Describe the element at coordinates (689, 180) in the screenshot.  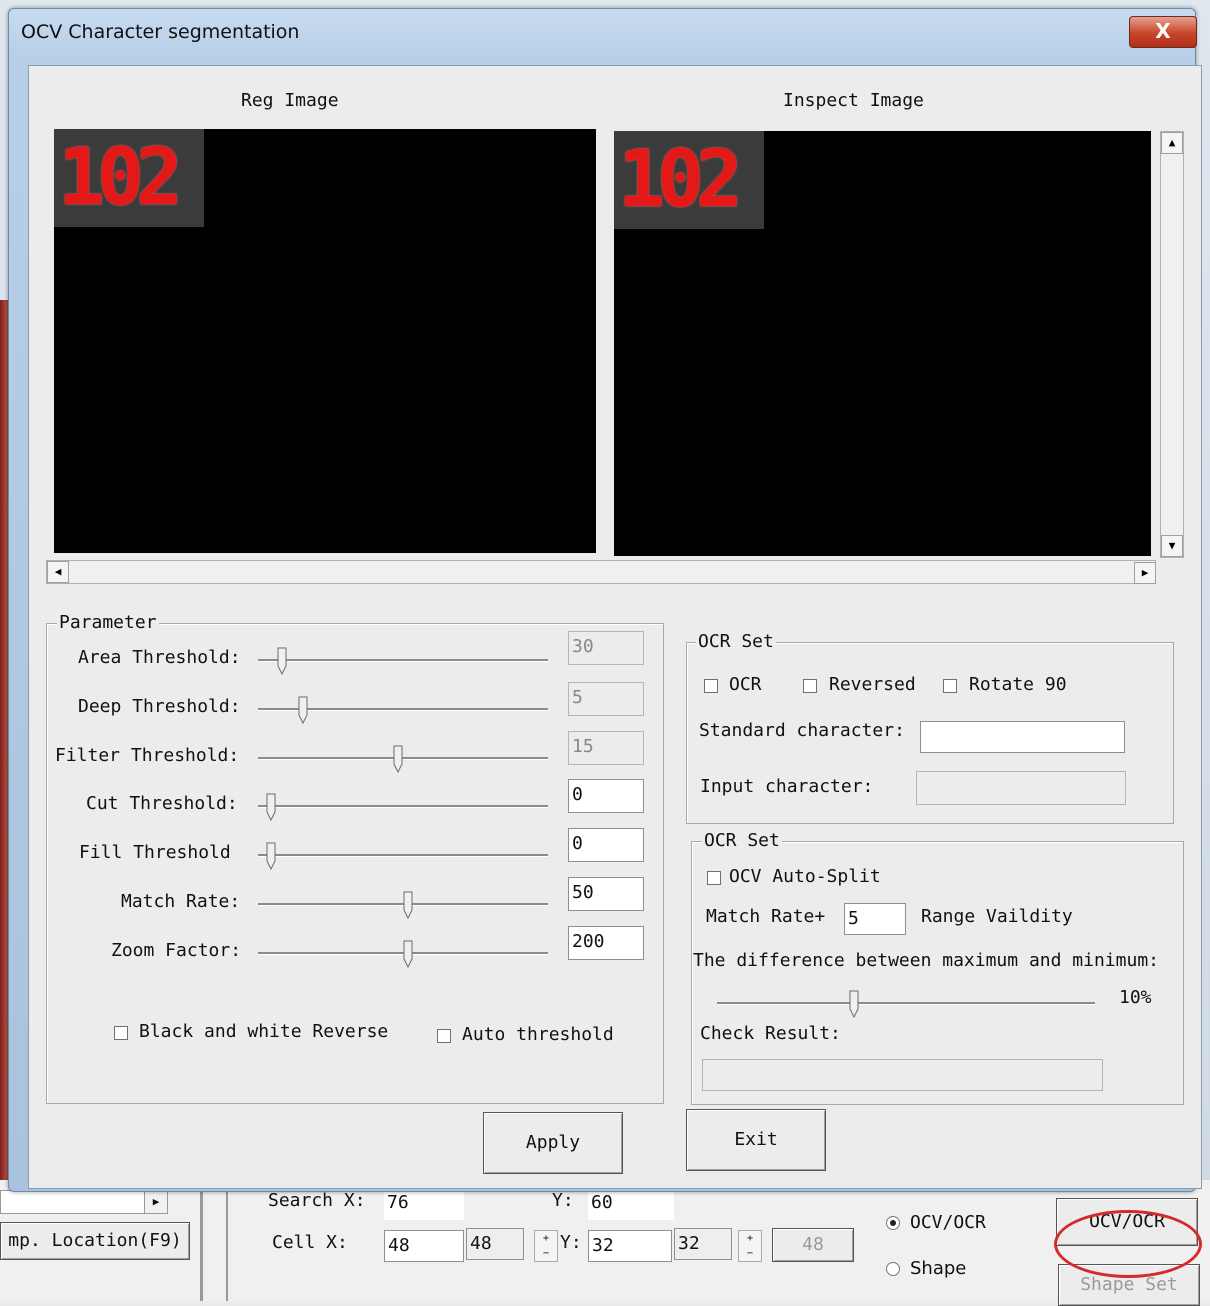
I see `inspect-image-digits: 102` at that location.